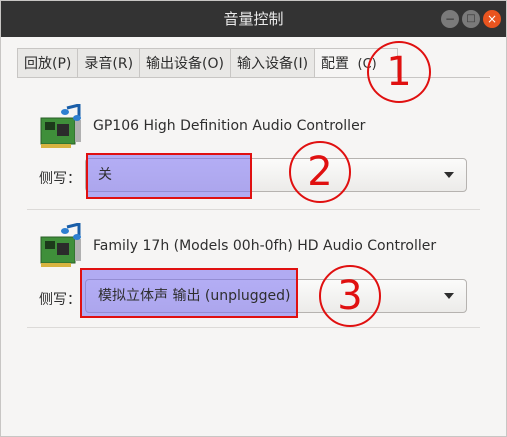  Describe the element at coordinates (194, 296) in the screenshot. I see `profile-select-value: 模拟立体声 输出 (unplugged)` at that location.